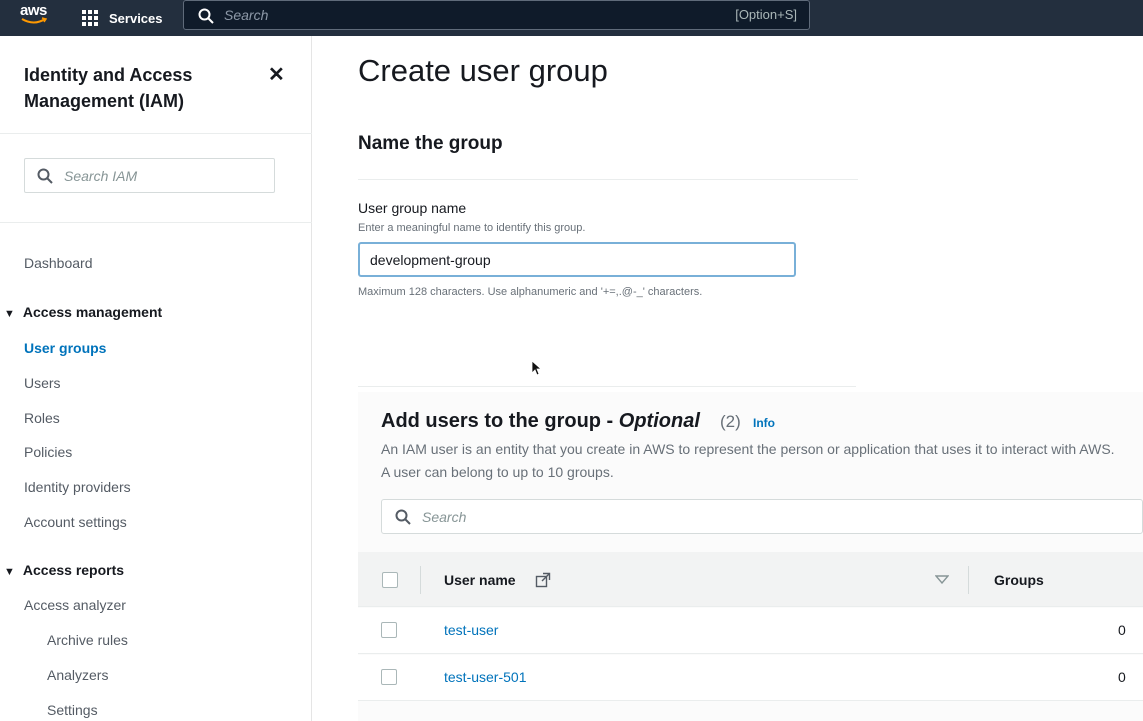 This screenshot has width=1143, height=721. I want to click on aws-logo: aws, so click(34, 16).